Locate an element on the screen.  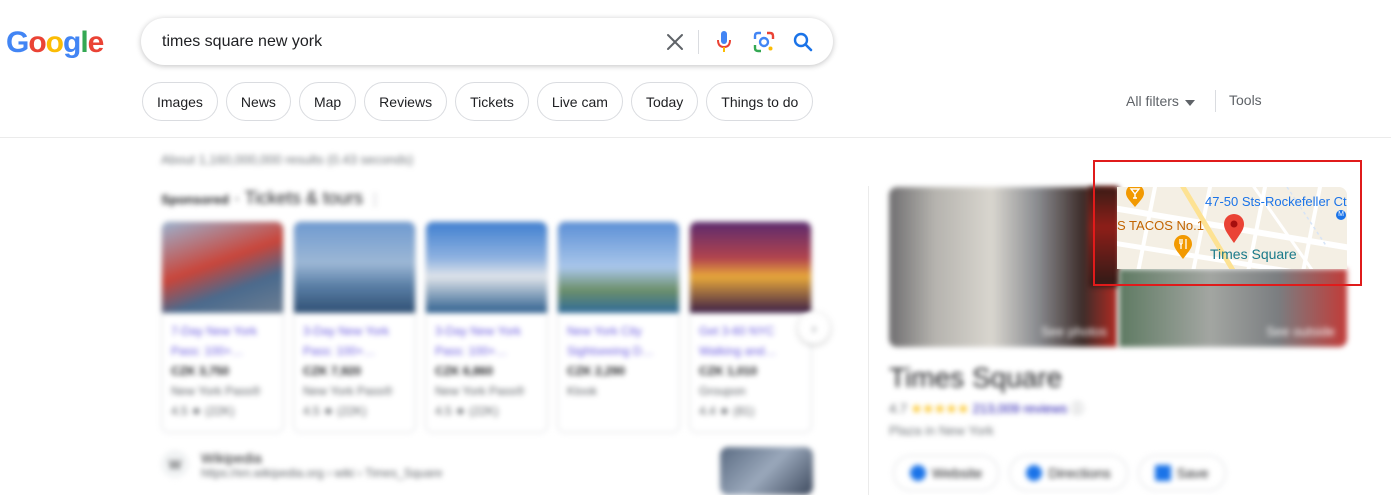
sponsored-header: Sponsored · Tickets & tours ⋮ is located at coordinates (271, 198).